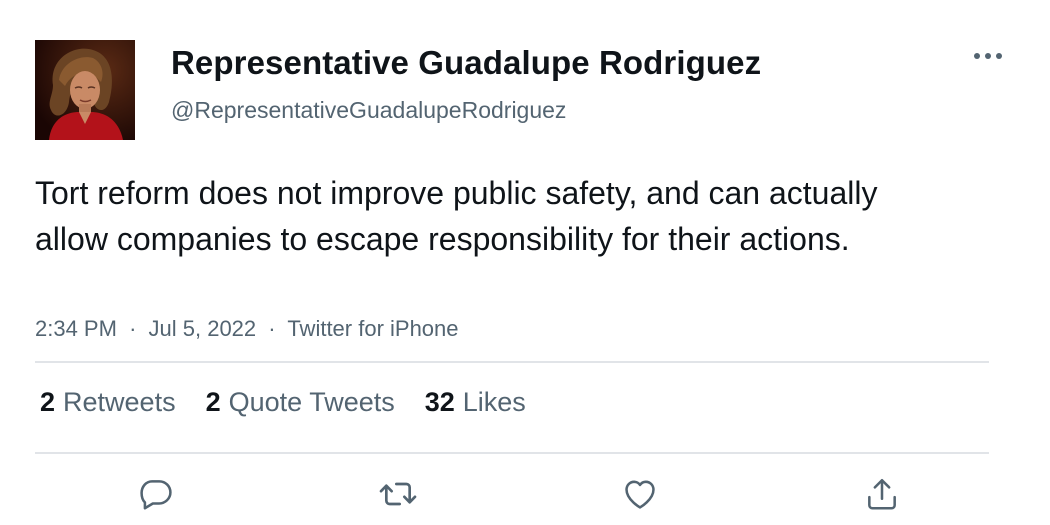 The image size is (1050, 525). I want to click on reply-icon, so click(156, 495).